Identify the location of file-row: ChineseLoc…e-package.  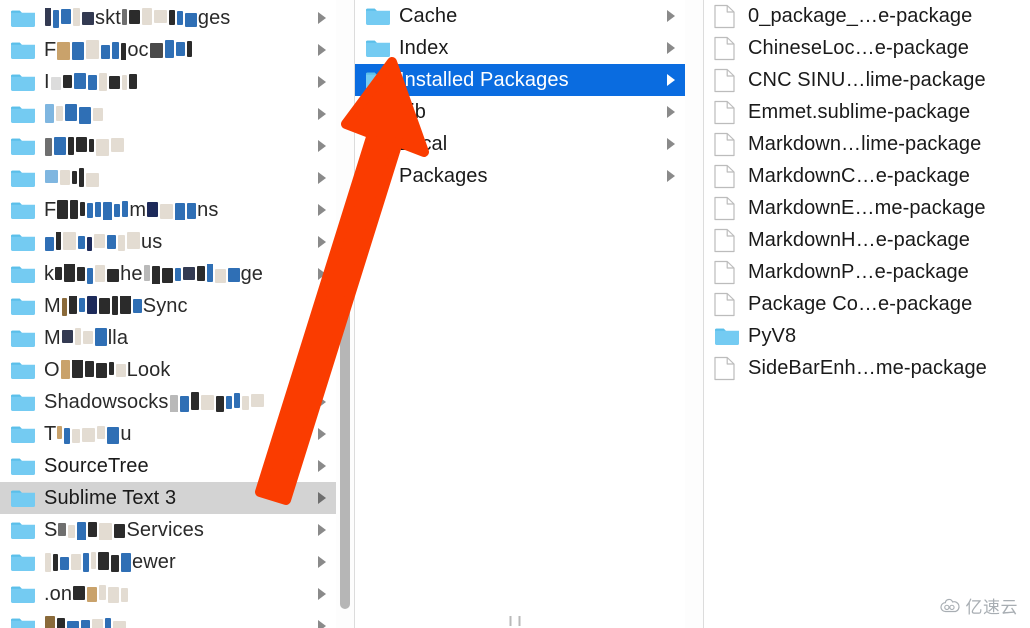
(859, 48).